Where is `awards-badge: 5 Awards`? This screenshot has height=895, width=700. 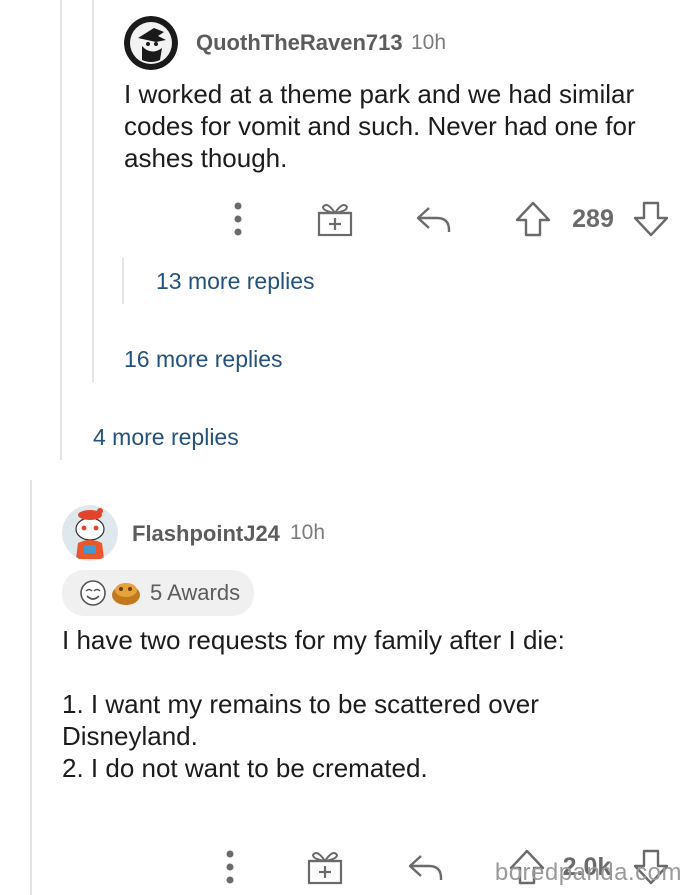 awards-badge: 5 Awards is located at coordinates (158, 593).